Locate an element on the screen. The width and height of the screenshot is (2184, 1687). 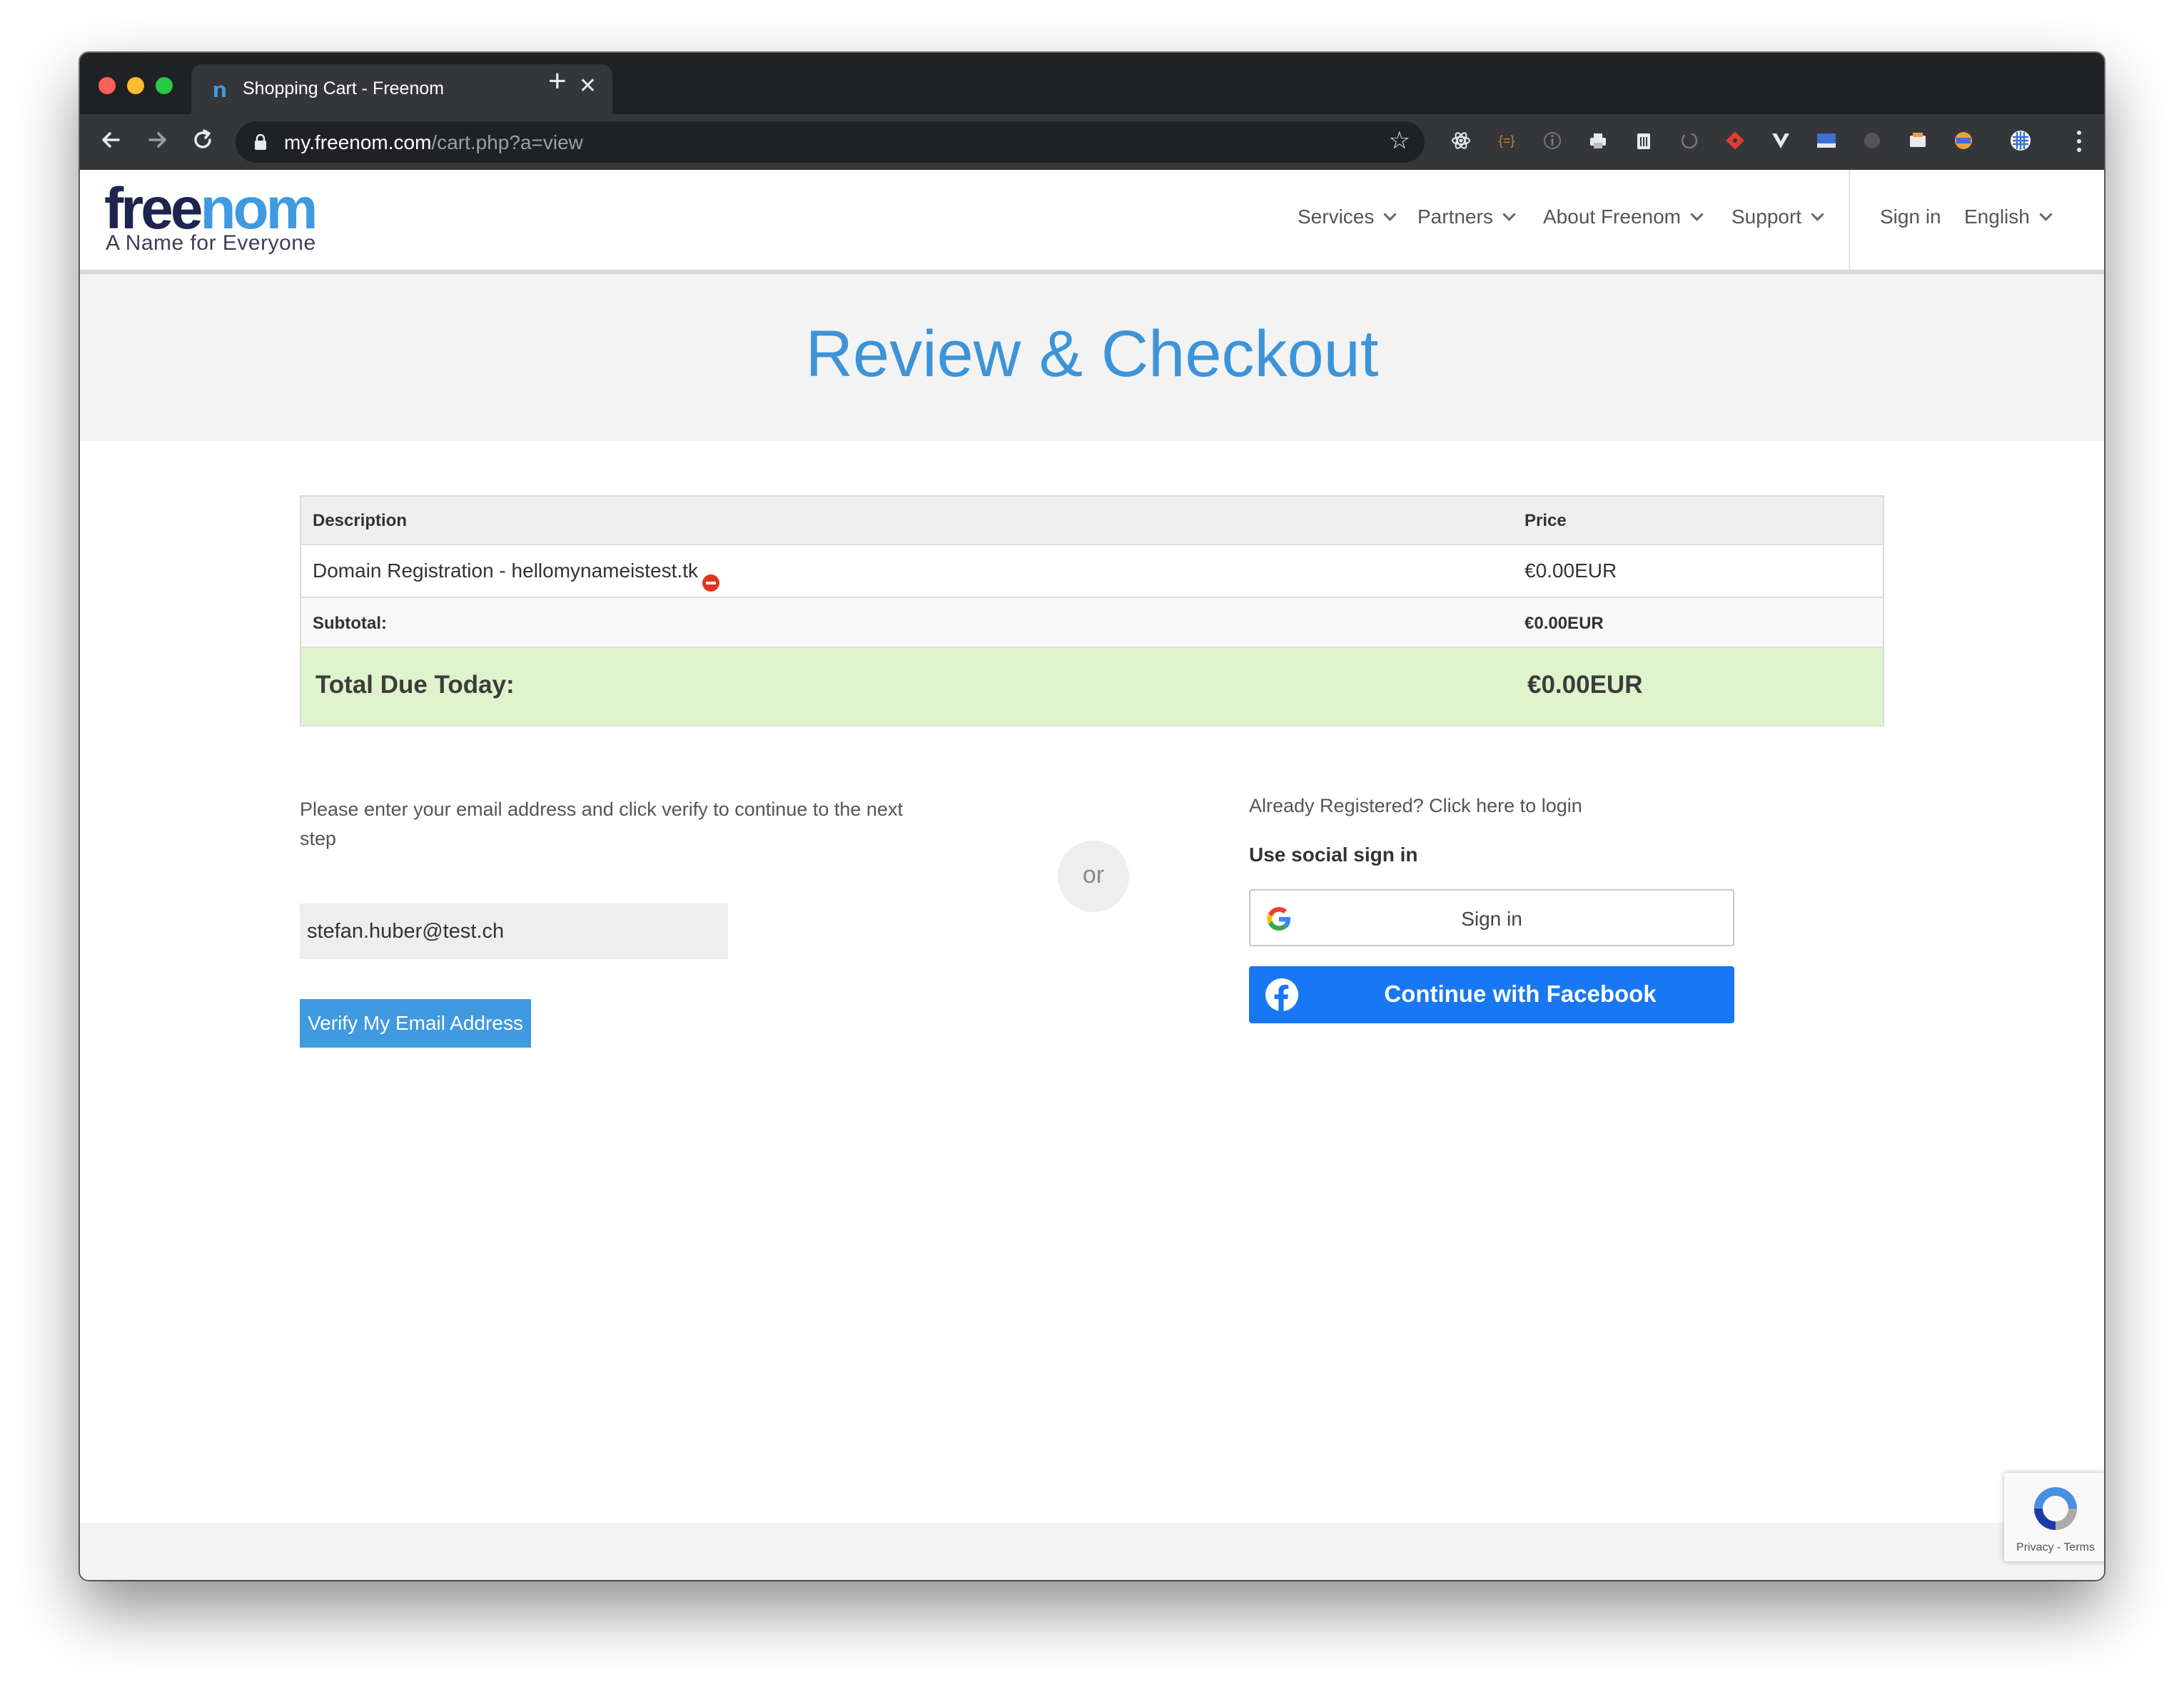
nav-divider is located at coordinates (1849, 220).